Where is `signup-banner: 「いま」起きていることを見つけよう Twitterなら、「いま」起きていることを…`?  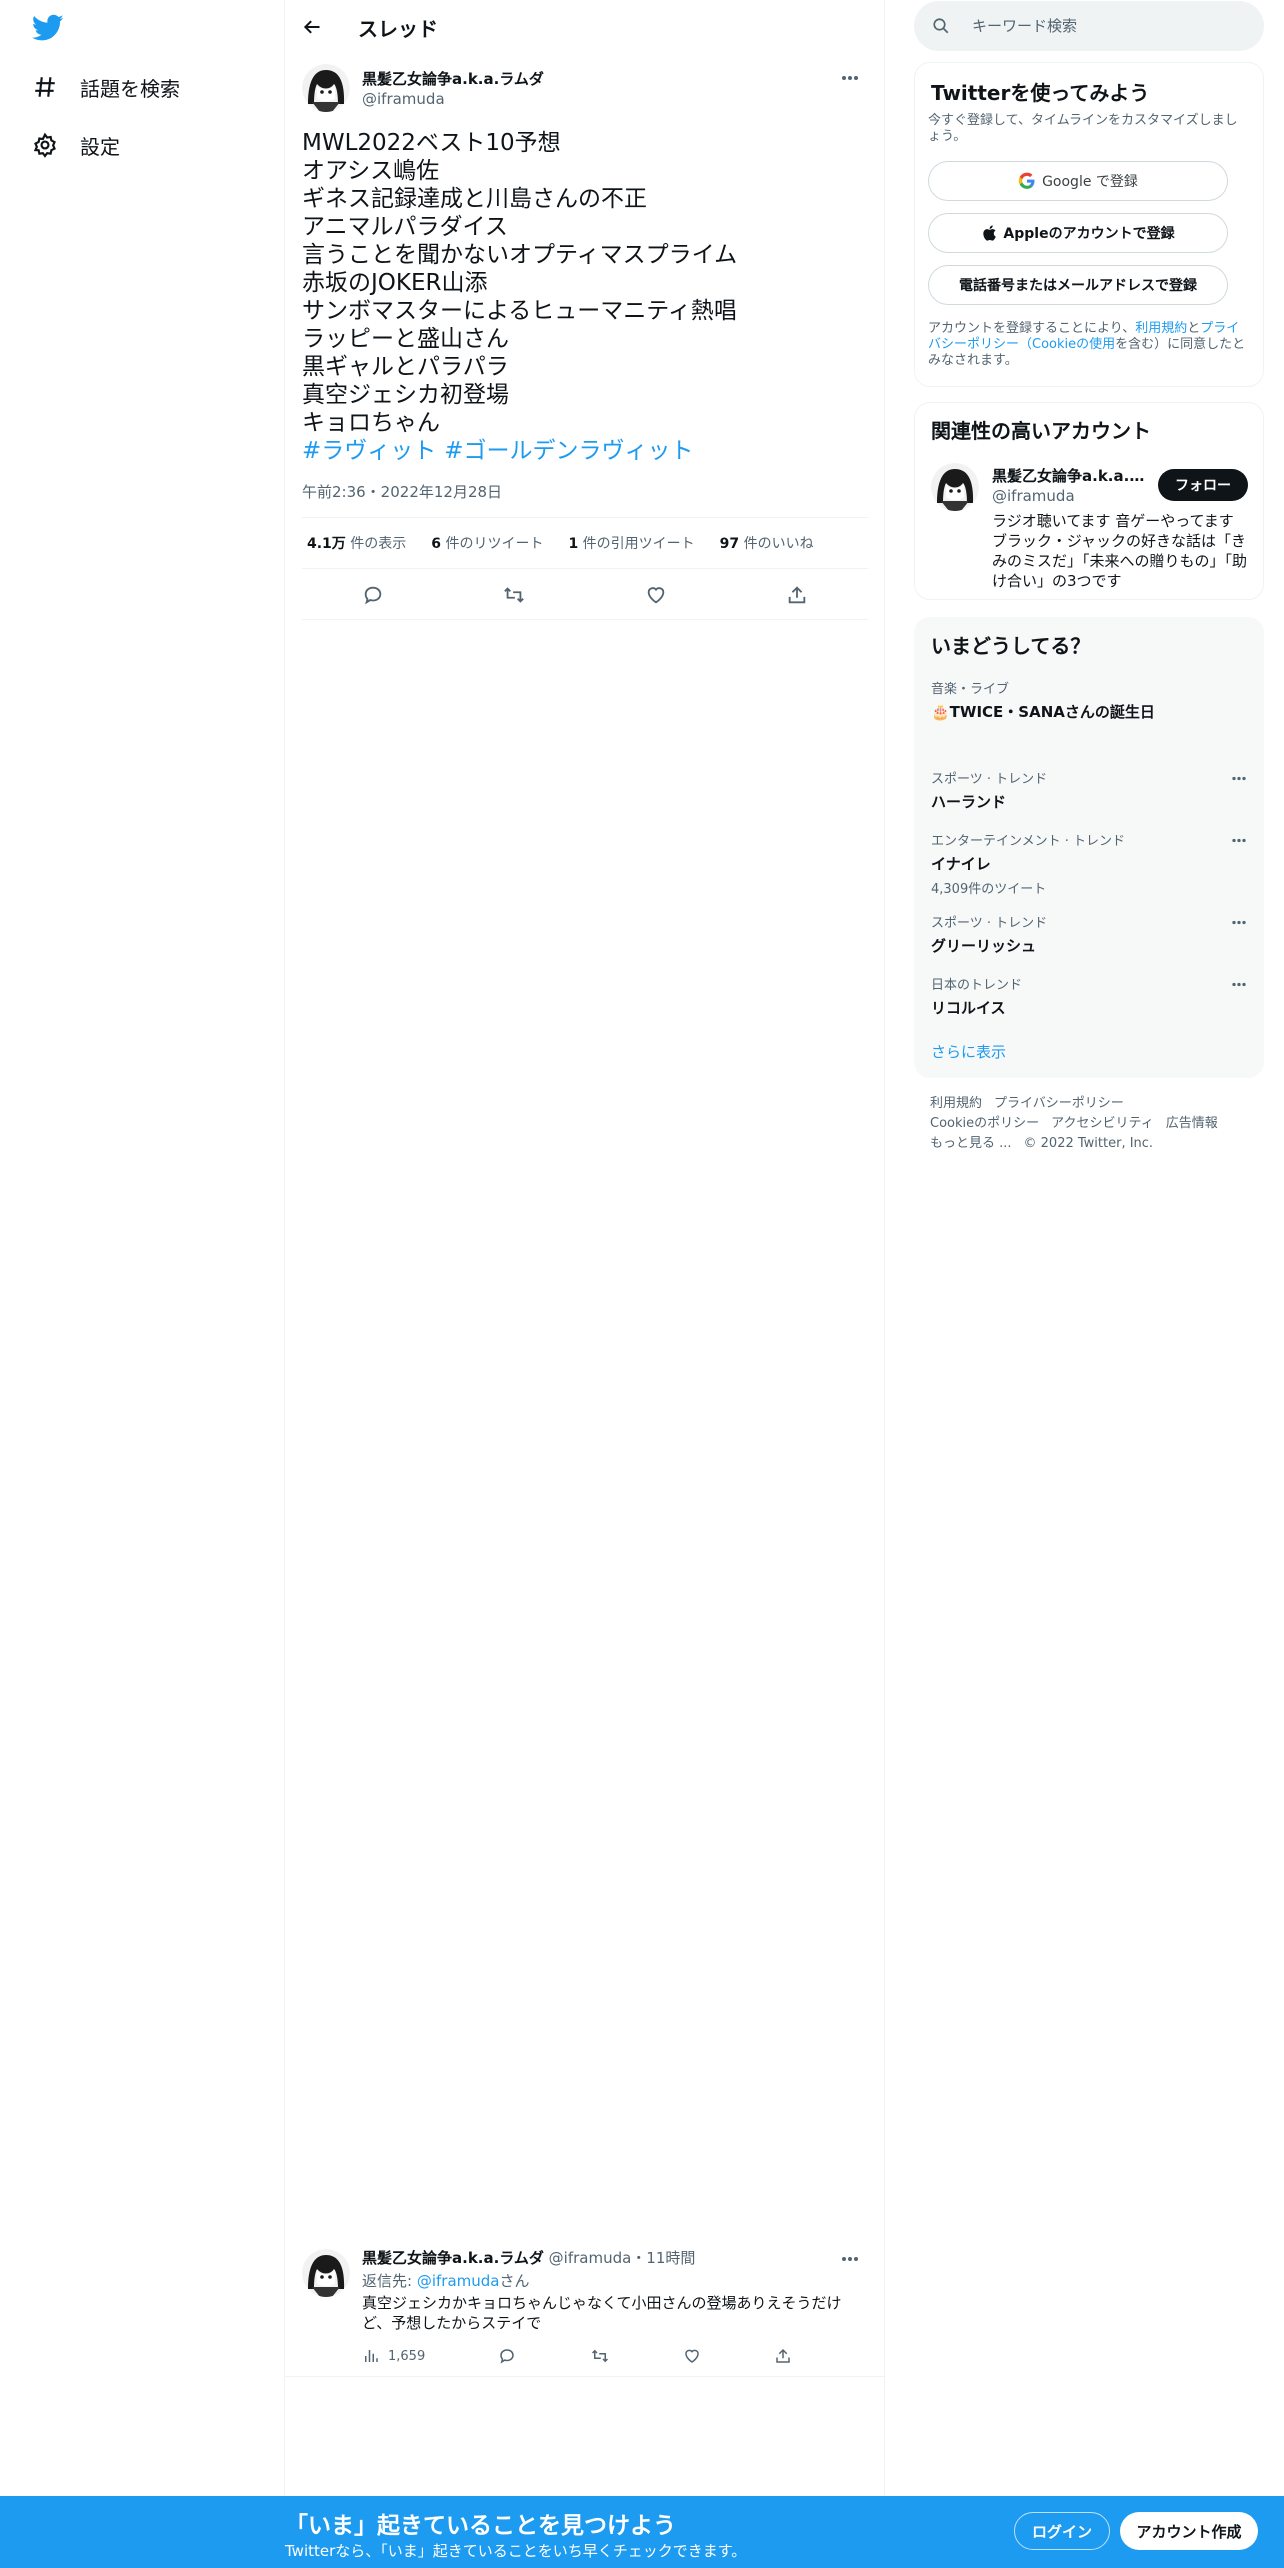 signup-banner: 「いま」起きていることを見つけよう Twitterなら、「いま」起きていることを… is located at coordinates (642, 2532).